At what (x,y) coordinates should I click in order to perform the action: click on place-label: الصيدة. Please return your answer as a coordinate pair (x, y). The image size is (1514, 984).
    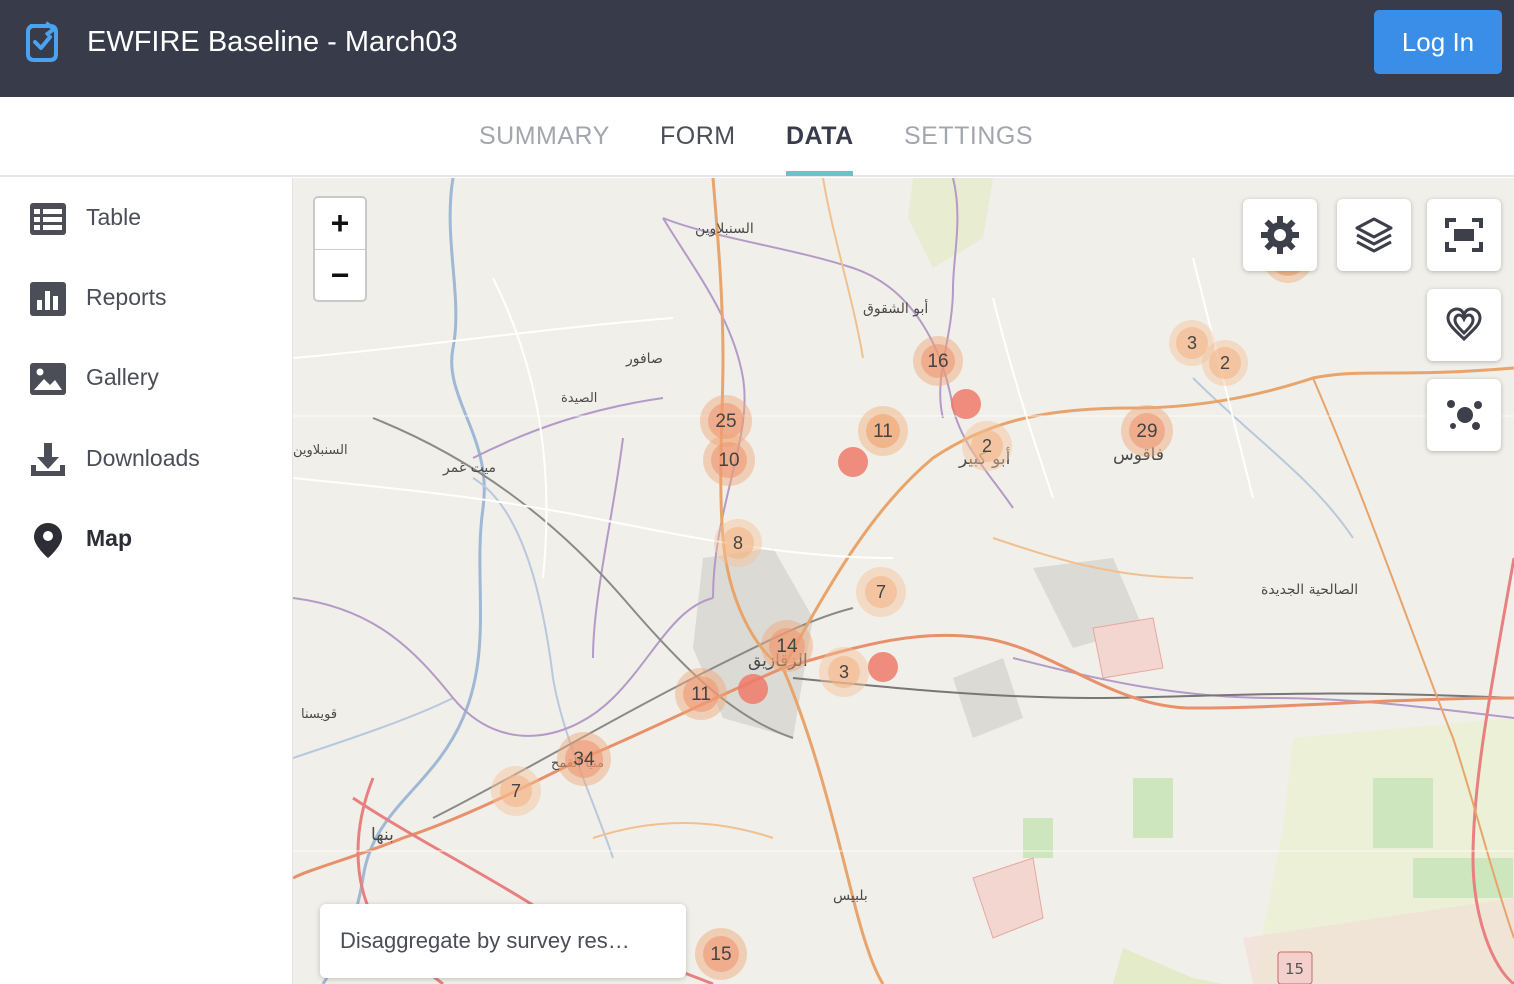
    Looking at the image, I should click on (579, 398).